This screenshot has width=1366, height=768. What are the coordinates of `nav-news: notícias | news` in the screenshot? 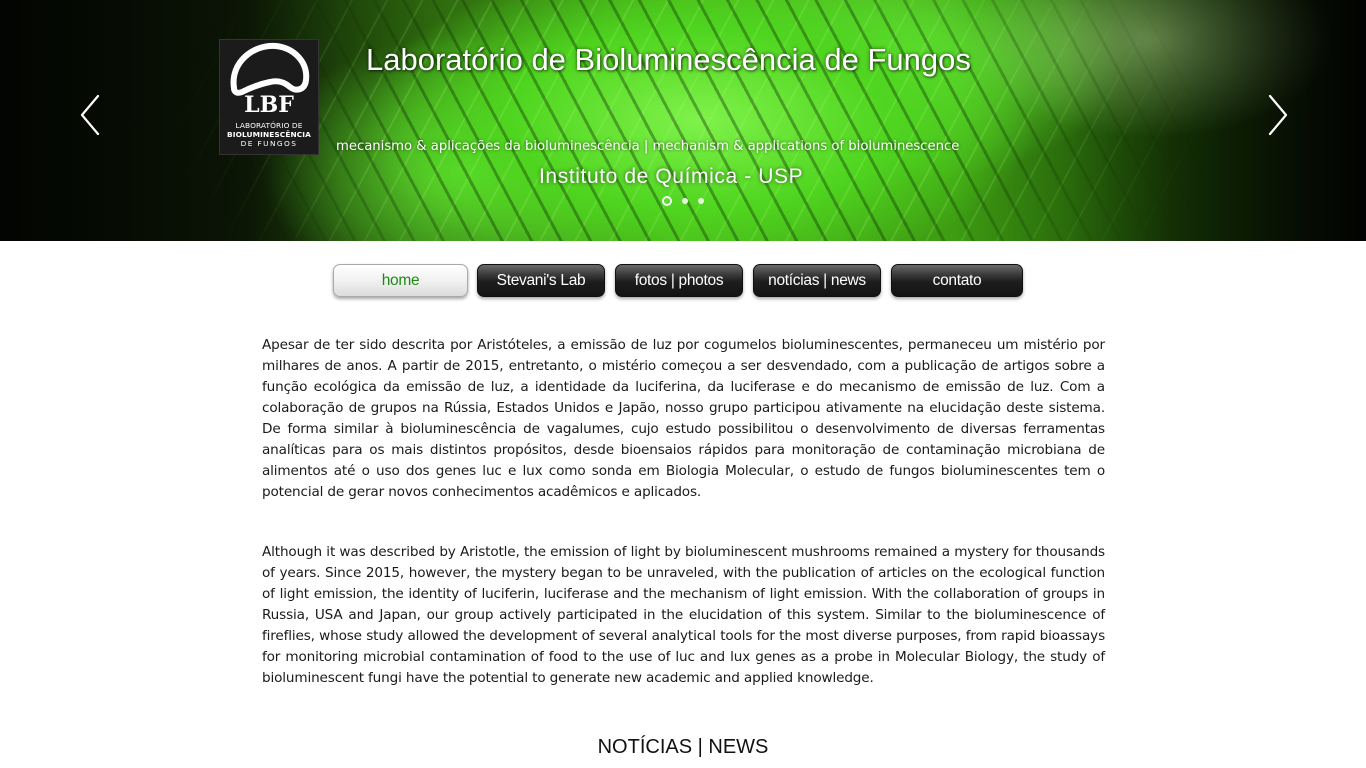 It's located at (817, 280).